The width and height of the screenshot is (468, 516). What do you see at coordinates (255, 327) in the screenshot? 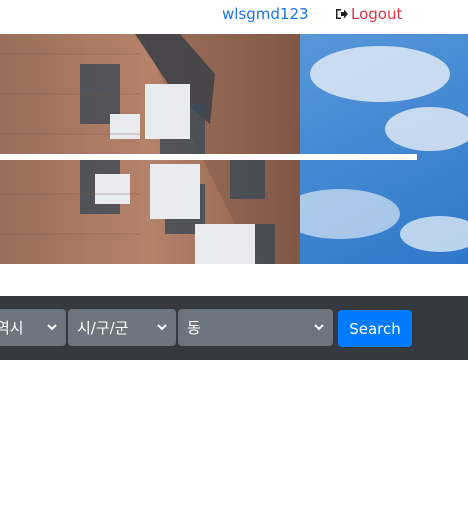
I see `dong-select: 동` at bounding box center [255, 327].